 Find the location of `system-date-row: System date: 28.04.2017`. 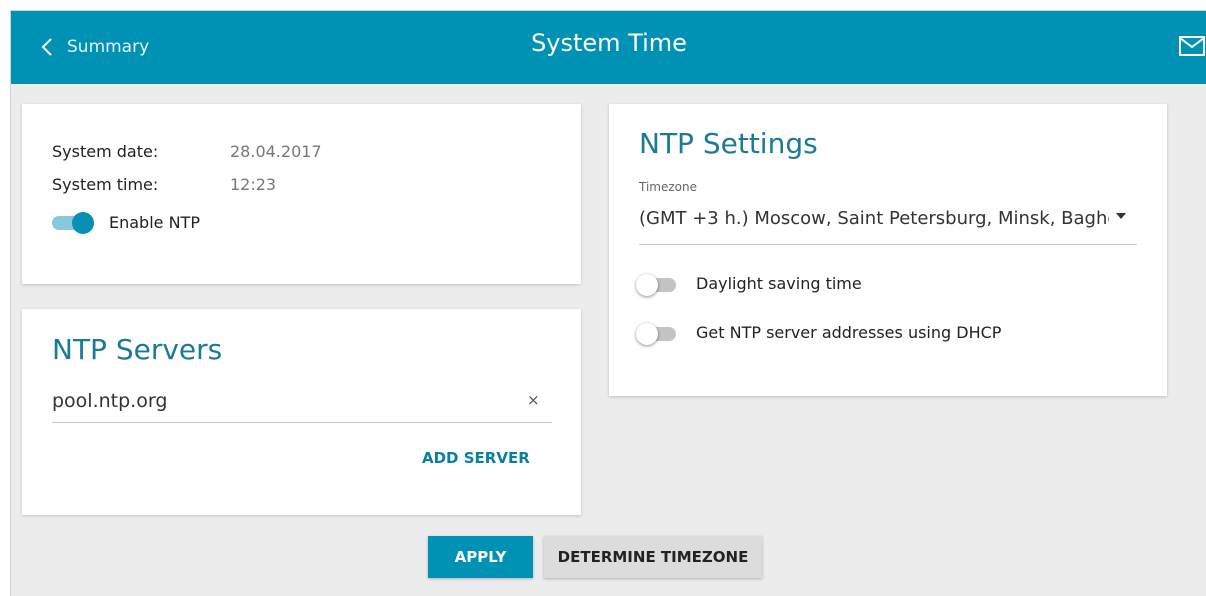

system-date-row: System date: 28.04.2017 is located at coordinates (187, 151).